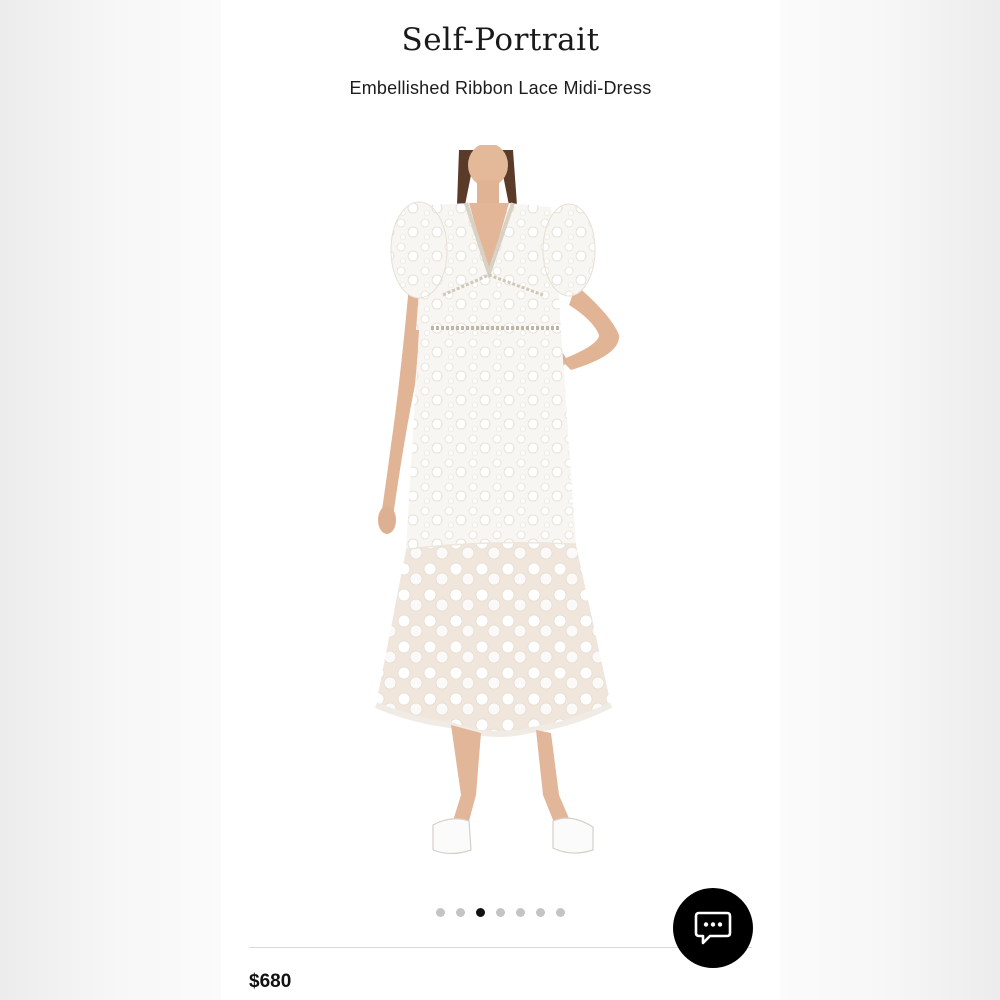 The height and width of the screenshot is (1000, 1000). Describe the element at coordinates (270, 981) in the screenshot. I see `product-price: $680` at that location.